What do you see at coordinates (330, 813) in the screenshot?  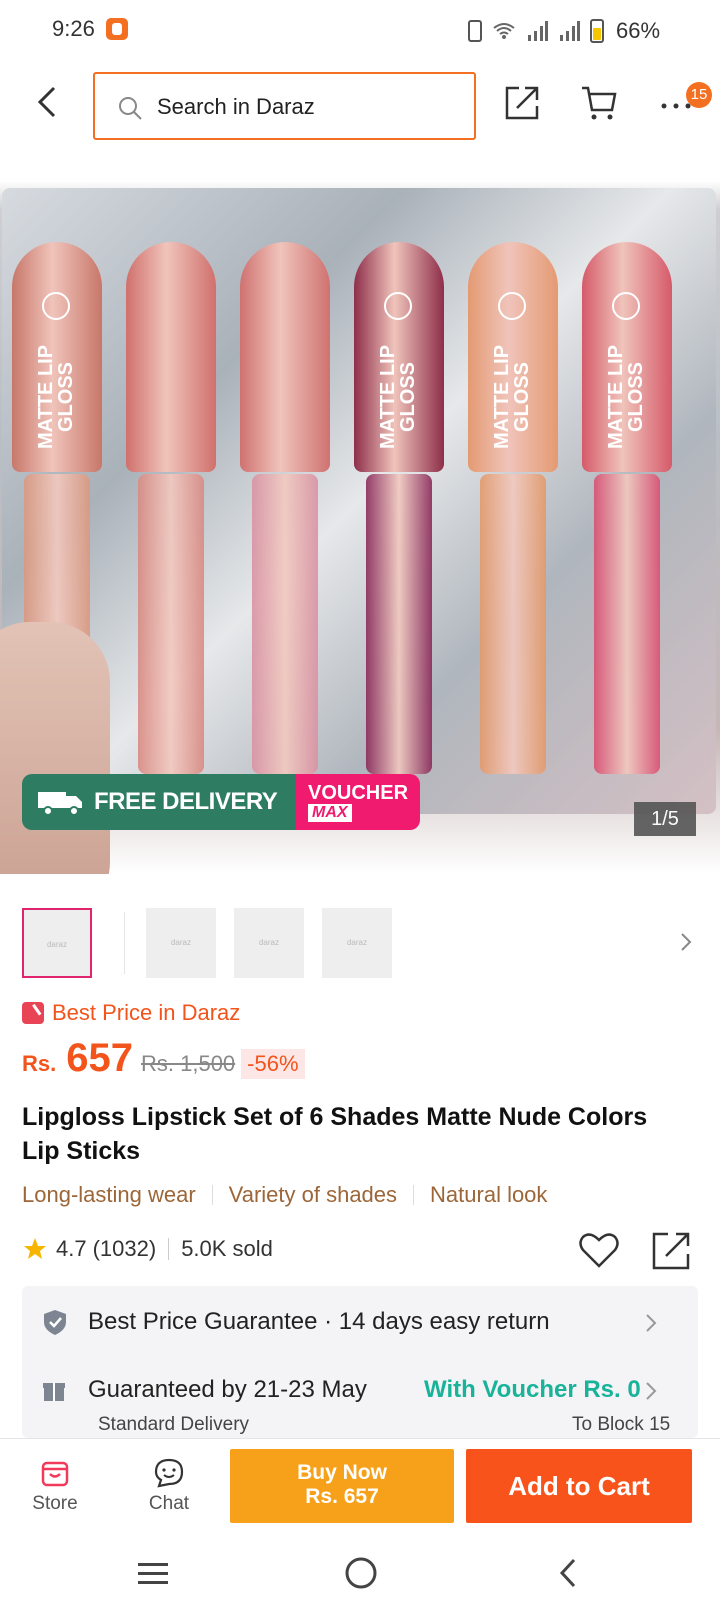 I see `voucher-max-text: MAX` at bounding box center [330, 813].